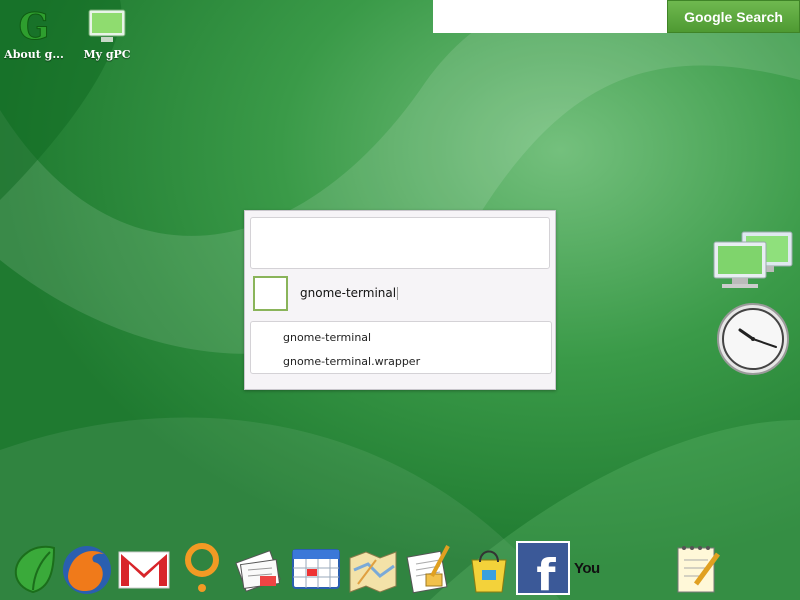  I want to click on monitor-icon, so click(107, 26).